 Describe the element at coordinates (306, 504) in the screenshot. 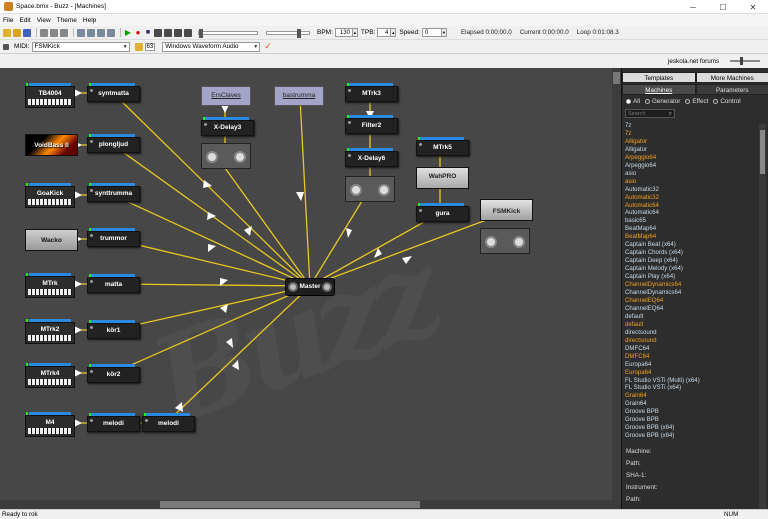

I see `horizontal-scrollbar` at that location.